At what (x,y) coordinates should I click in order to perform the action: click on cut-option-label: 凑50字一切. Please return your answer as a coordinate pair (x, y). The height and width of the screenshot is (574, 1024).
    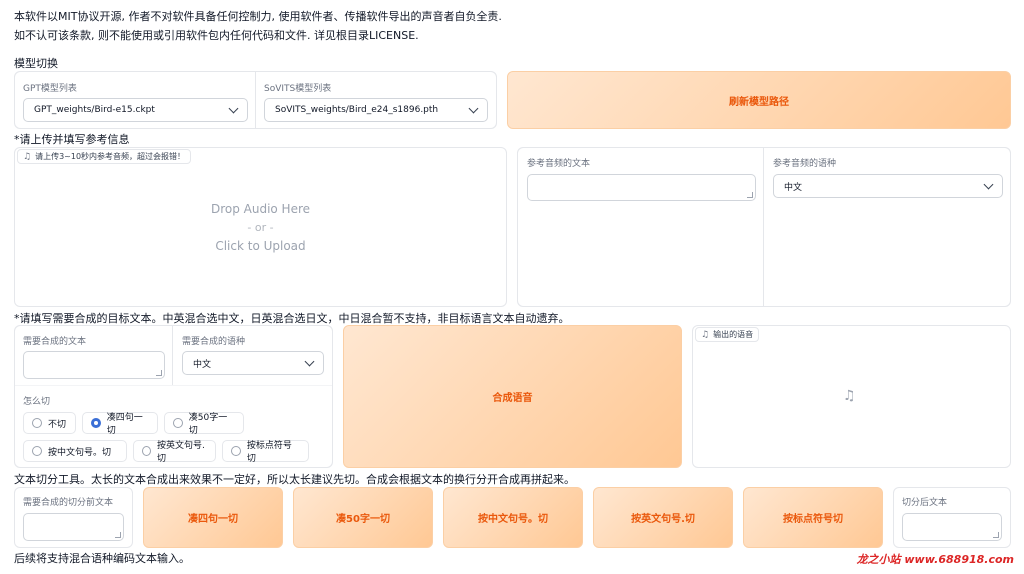
    Looking at the image, I should click on (208, 424).